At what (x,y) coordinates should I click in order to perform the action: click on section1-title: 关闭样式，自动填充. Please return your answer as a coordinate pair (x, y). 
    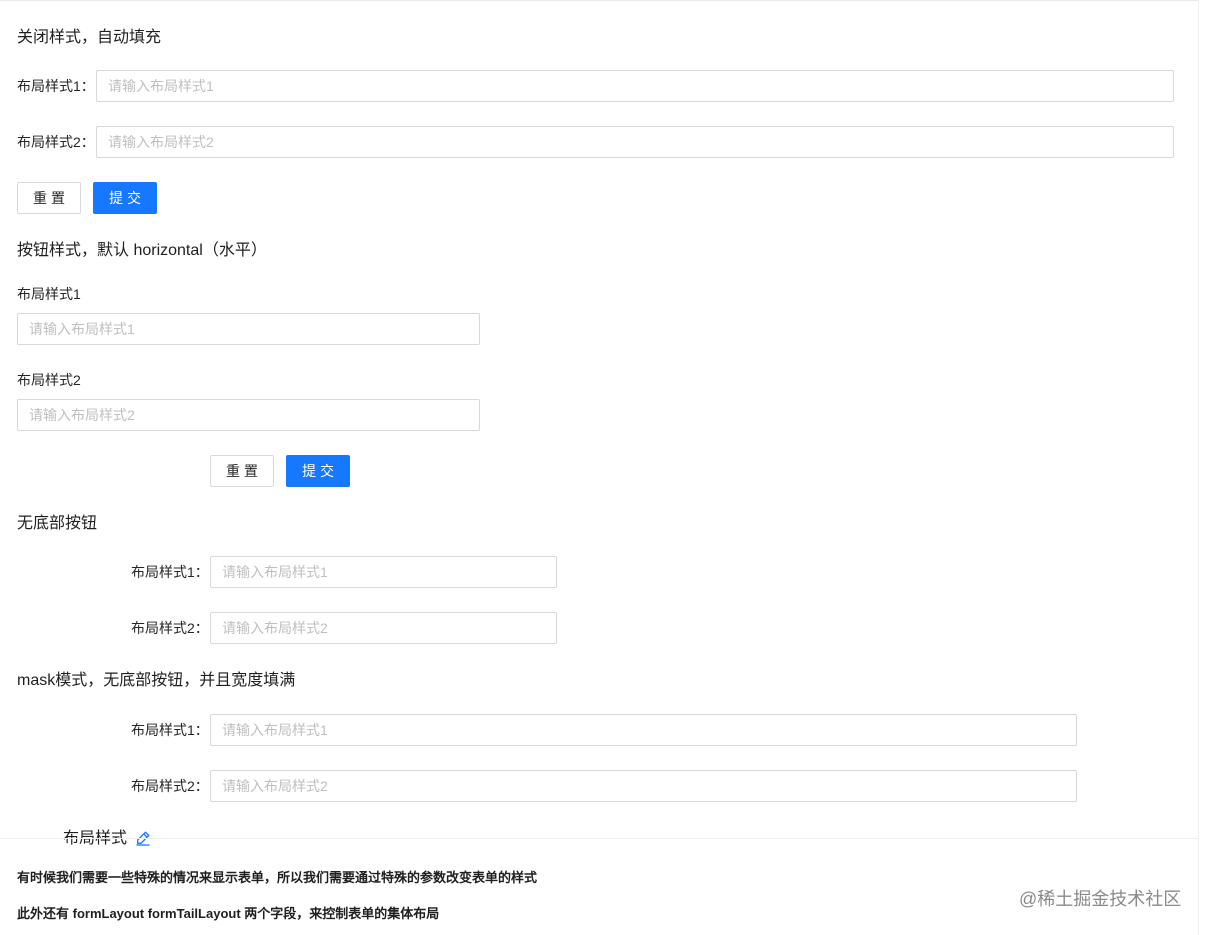
    Looking at the image, I should click on (89, 37).